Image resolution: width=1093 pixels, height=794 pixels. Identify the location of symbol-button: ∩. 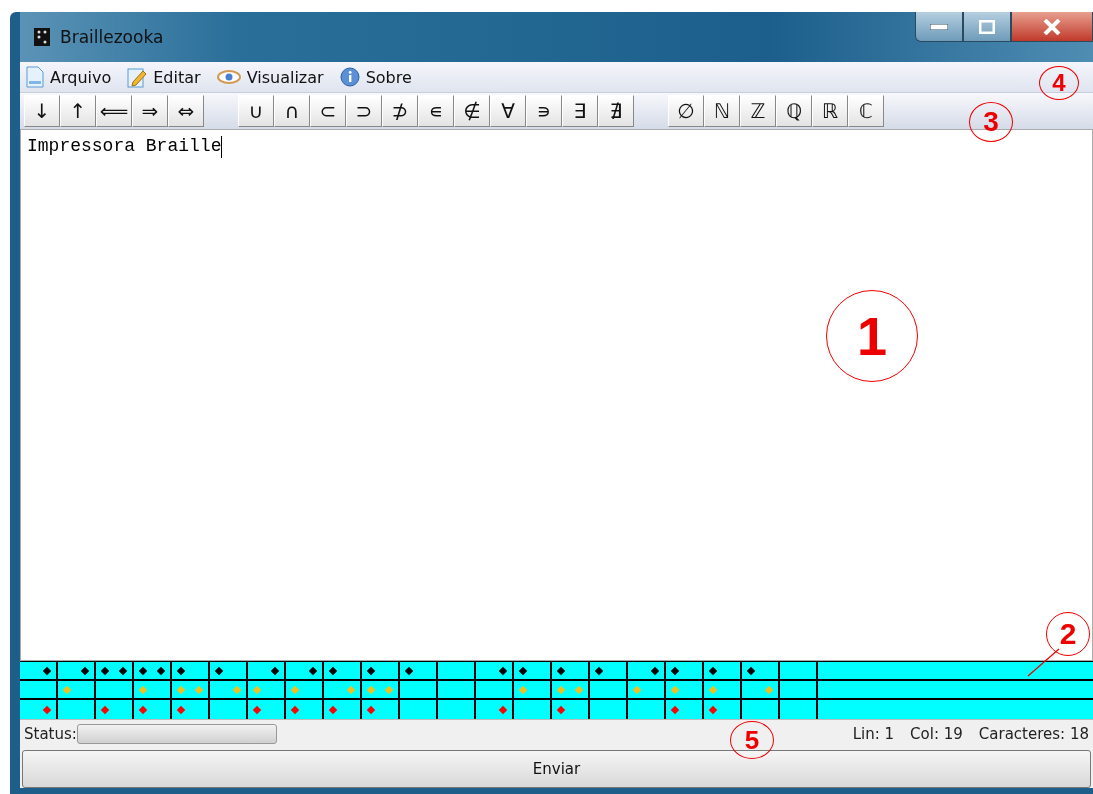
(292, 111).